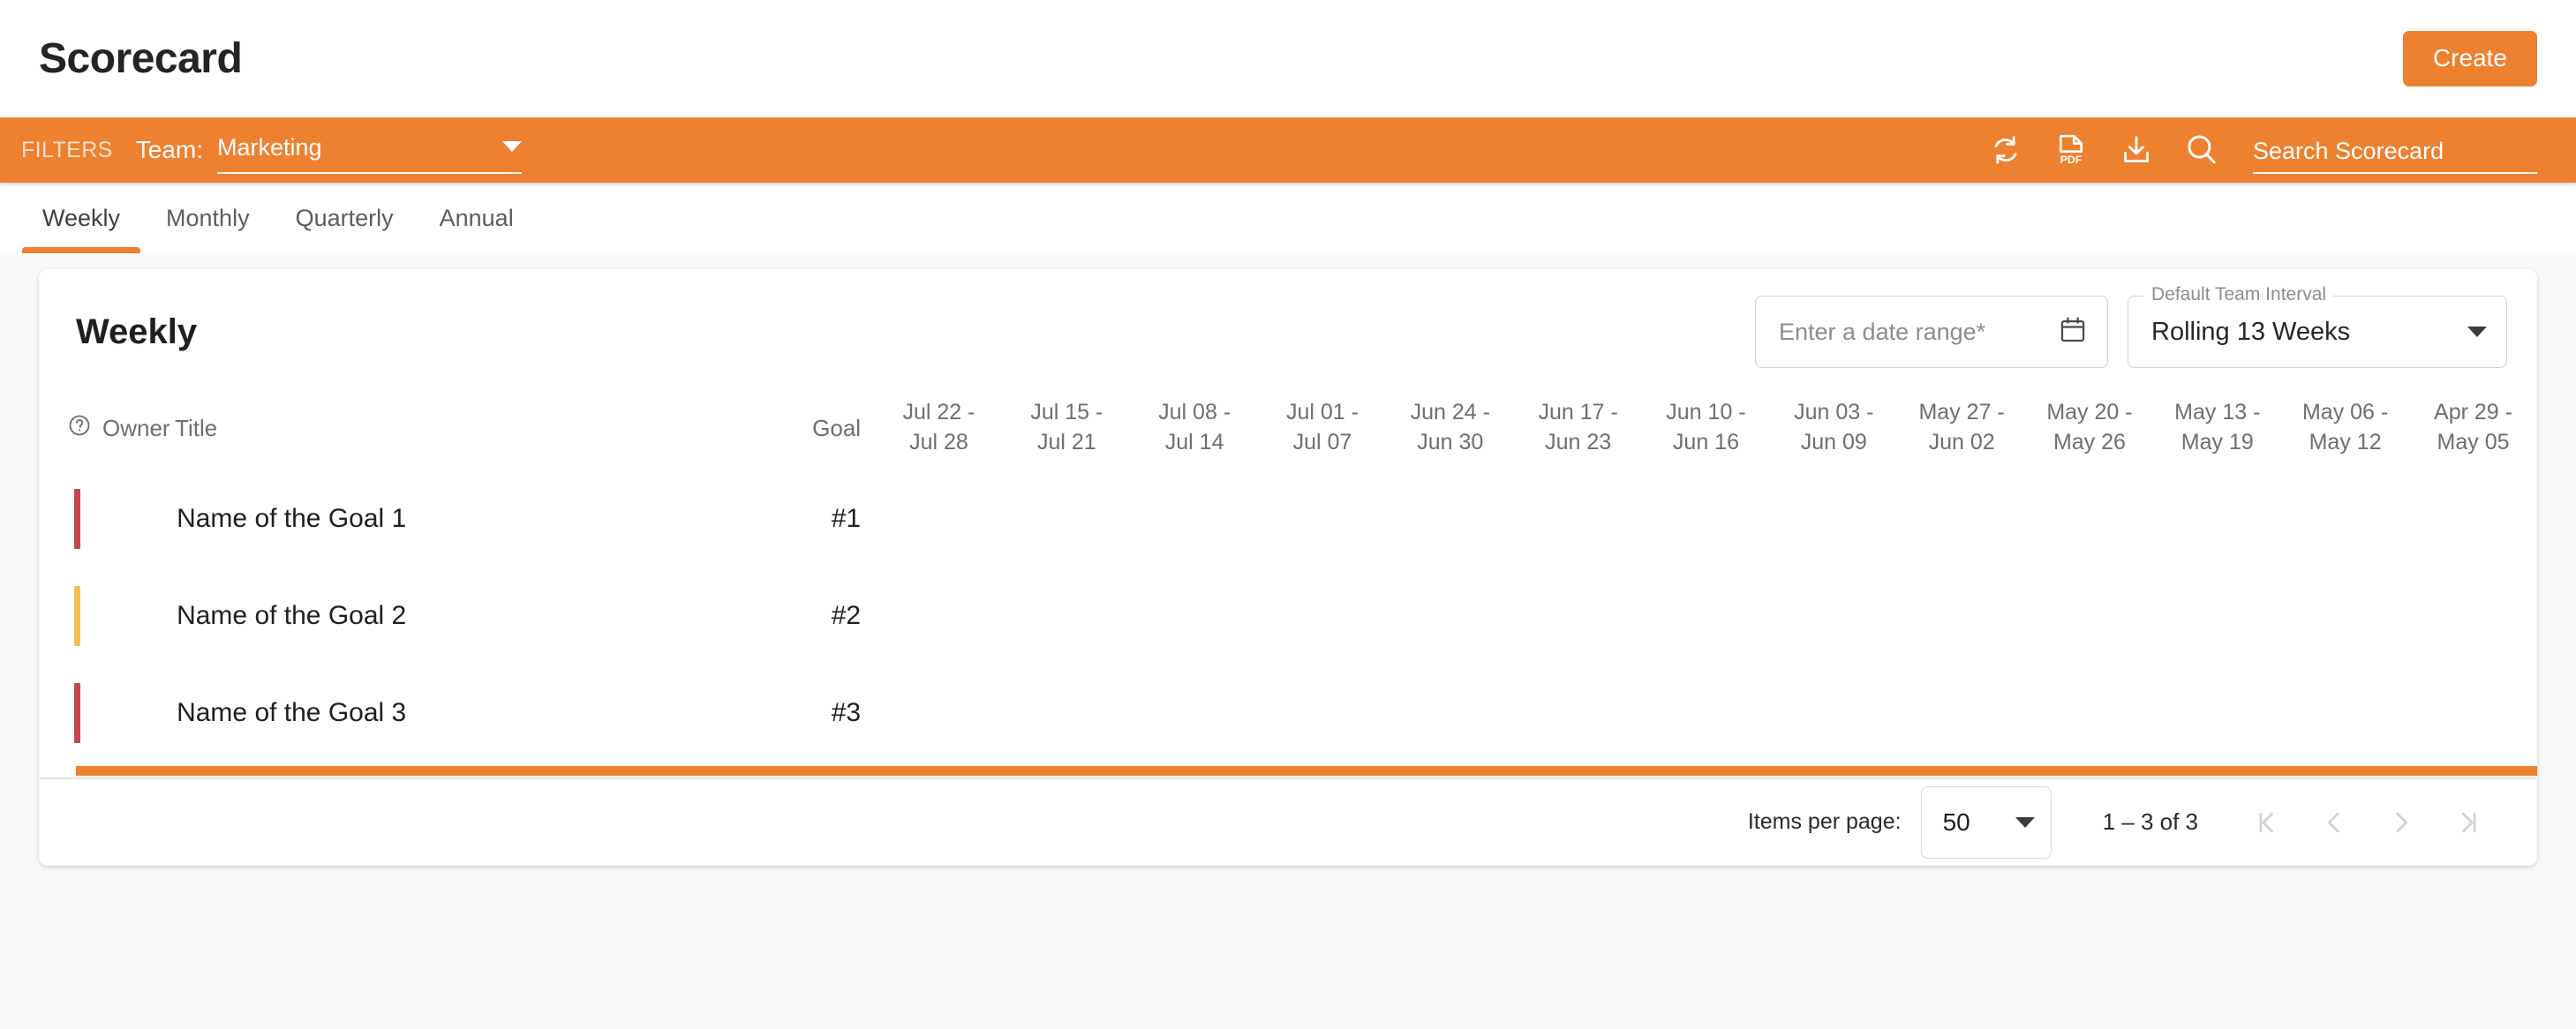 The image size is (2576, 1029). Describe the element at coordinates (2006, 150) in the screenshot. I see `refresh-icon` at that location.